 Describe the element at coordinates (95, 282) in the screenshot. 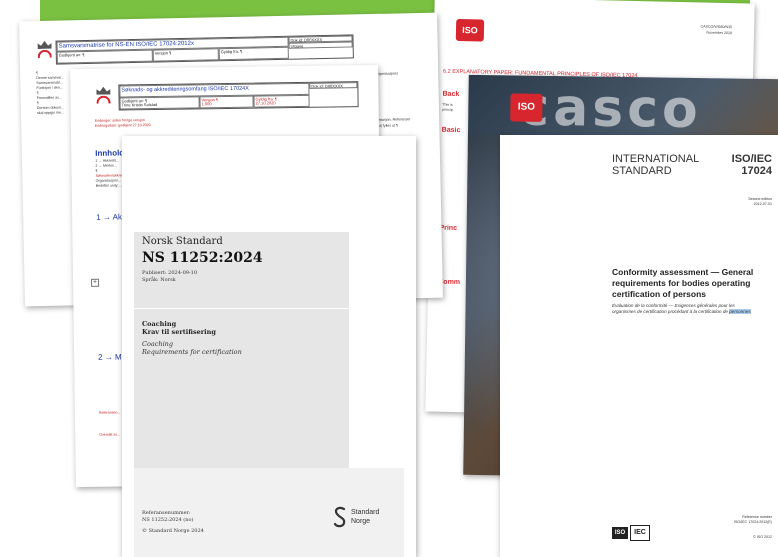

I see `table-add-icon: +` at that location.